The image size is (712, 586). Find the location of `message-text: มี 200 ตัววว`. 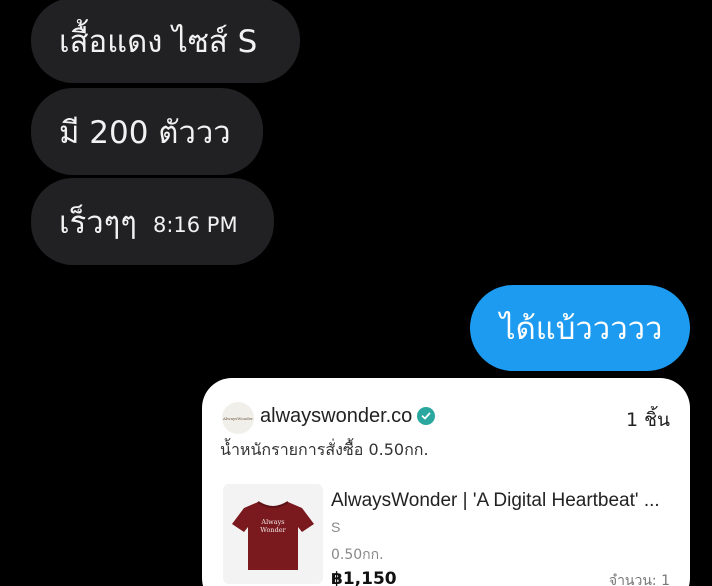

message-text: มี 200 ตัววว is located at coordinates (145, 132).